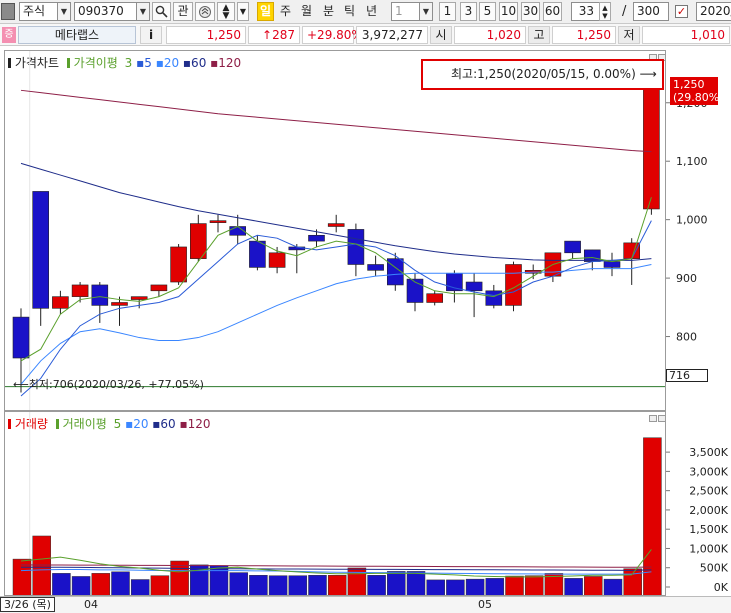 Image resolution: width=731 pixels, height=613 pixels. Describe the element at coordinates (508, 11) in the screenshot. I see `unit-button-10: 10` at that location.